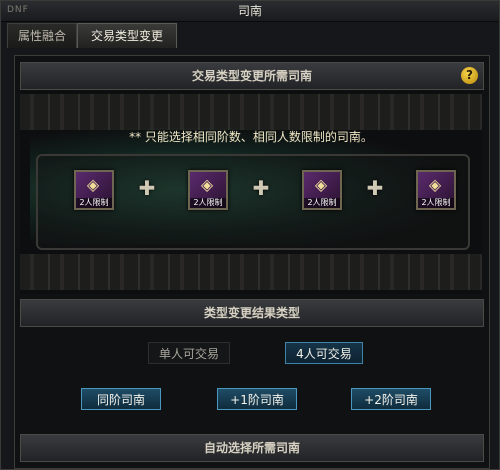 This screenshot has height=470, width=500. I want to click on ornament-band-bottom, so click(251, 272).